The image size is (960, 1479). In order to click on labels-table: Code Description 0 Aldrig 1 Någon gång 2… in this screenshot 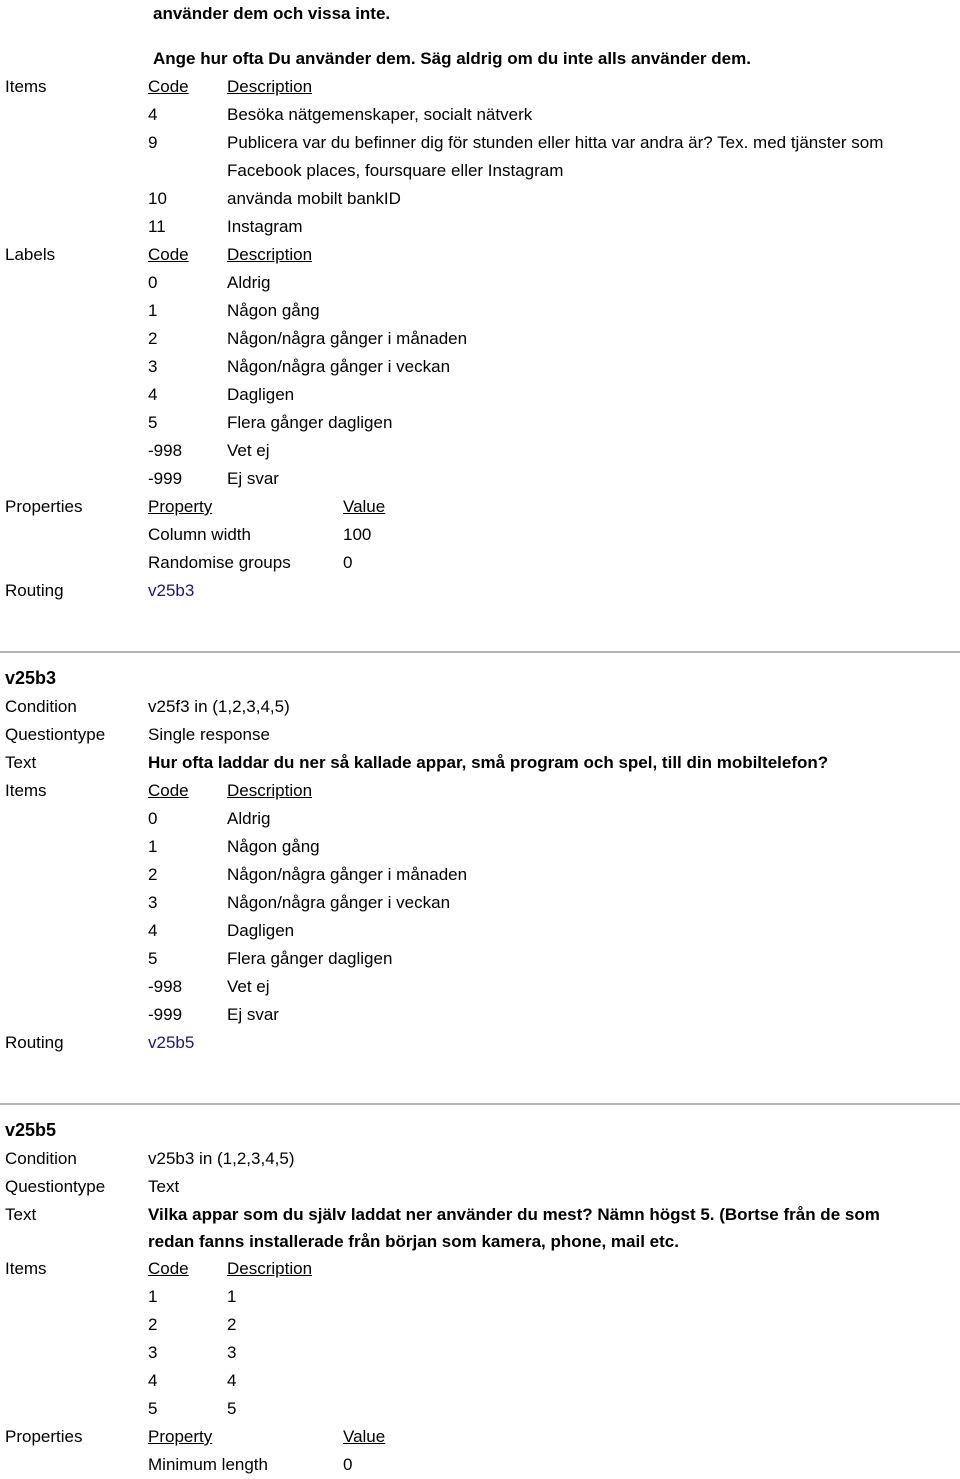, I will do `click(554, 367)`.